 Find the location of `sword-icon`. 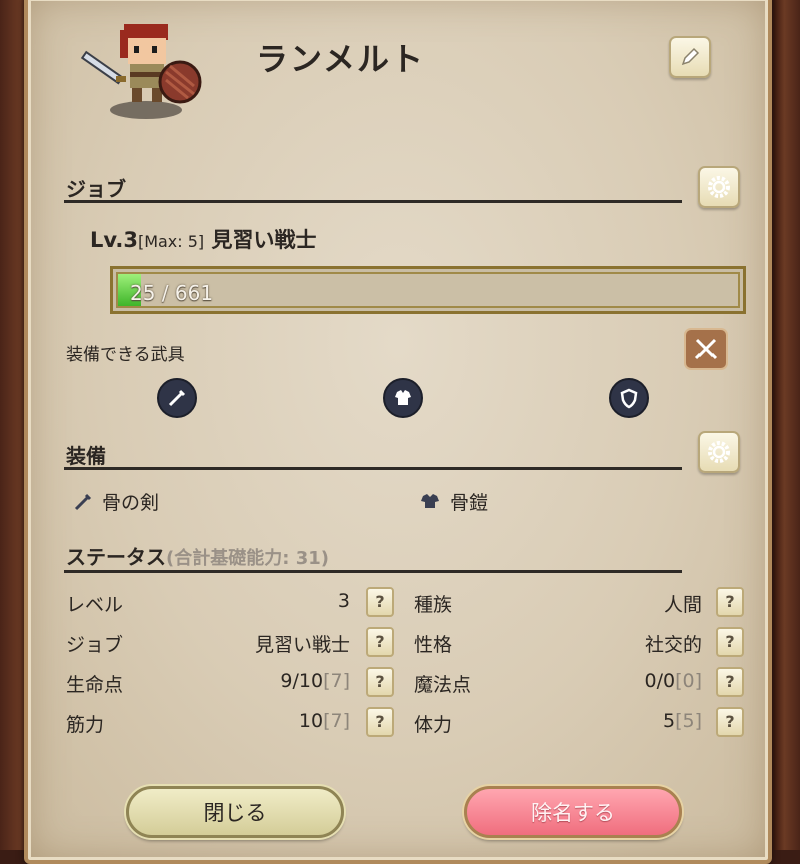

sword-icon is located at coordinates (83, 501).